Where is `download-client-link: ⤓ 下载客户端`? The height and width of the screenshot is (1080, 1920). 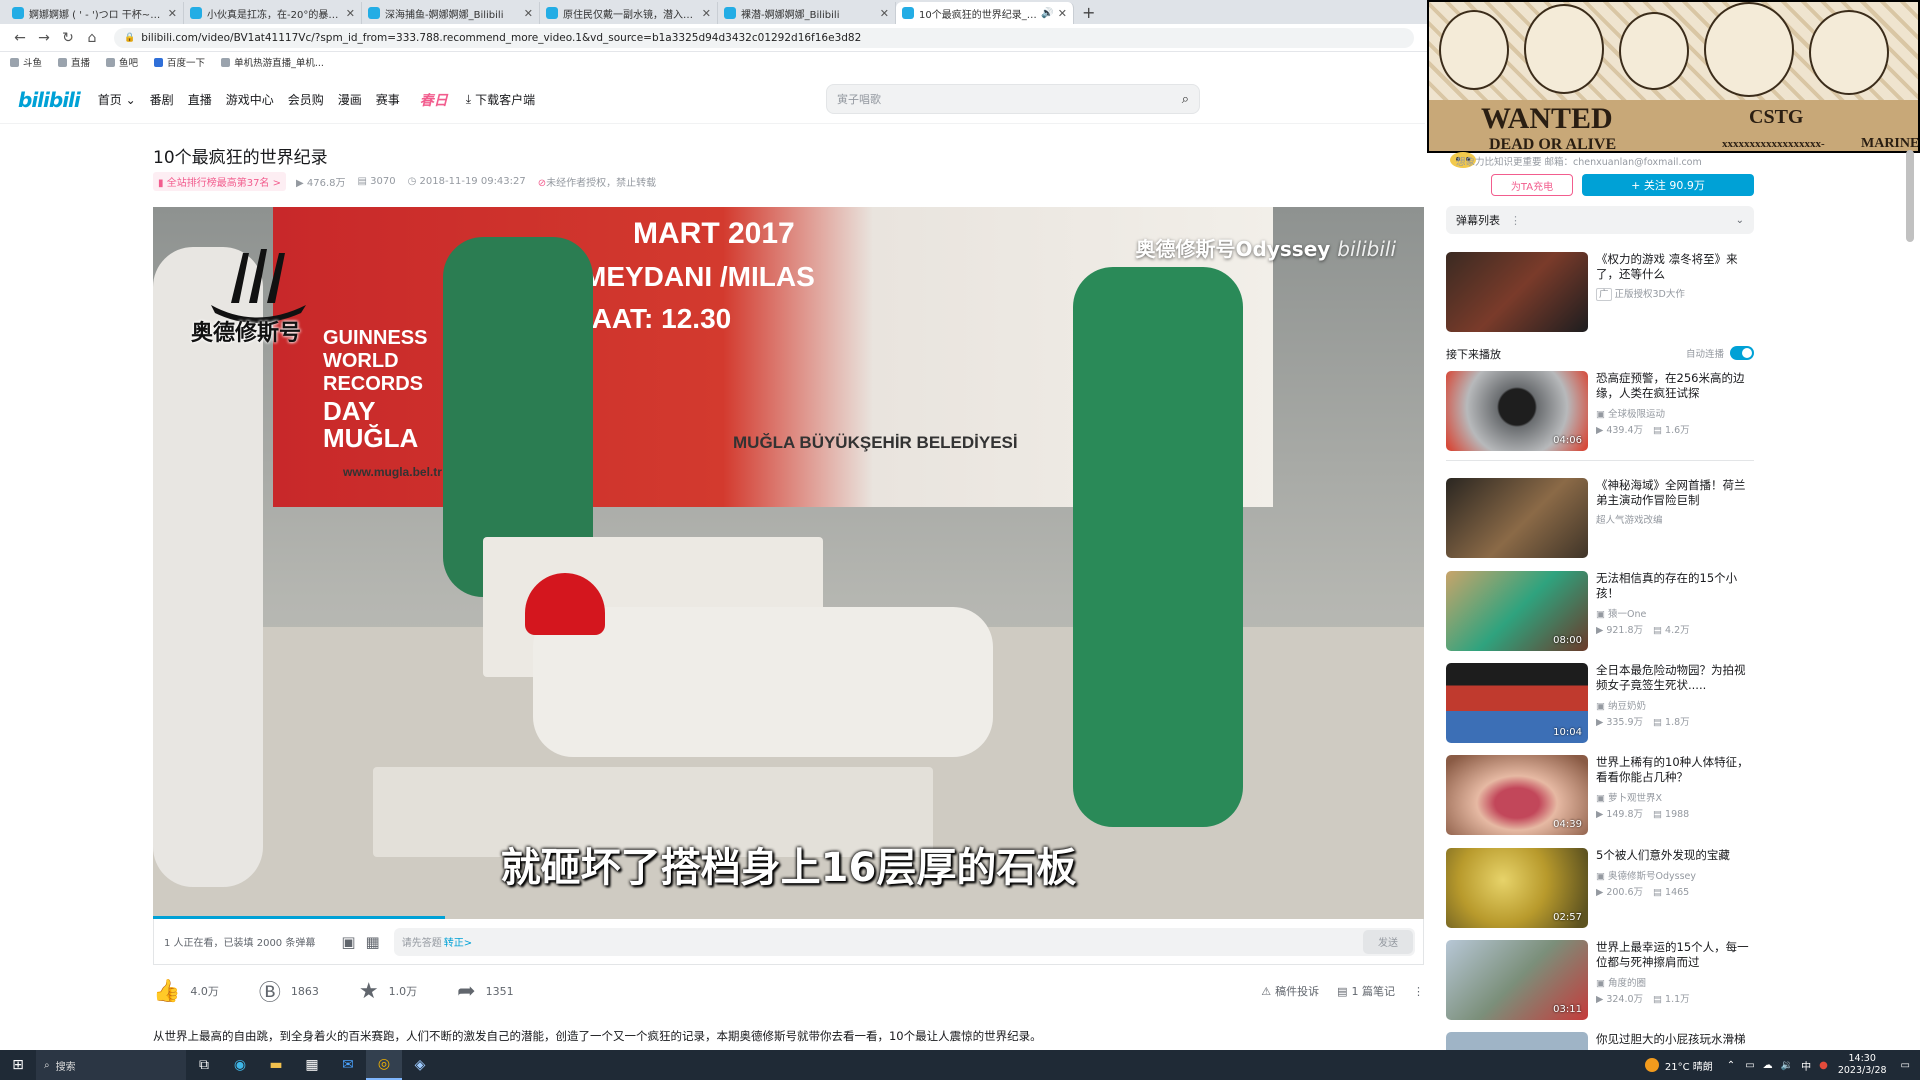
download-client-link: ⤓ 下载客户端 is located at coordinates (500, 99).